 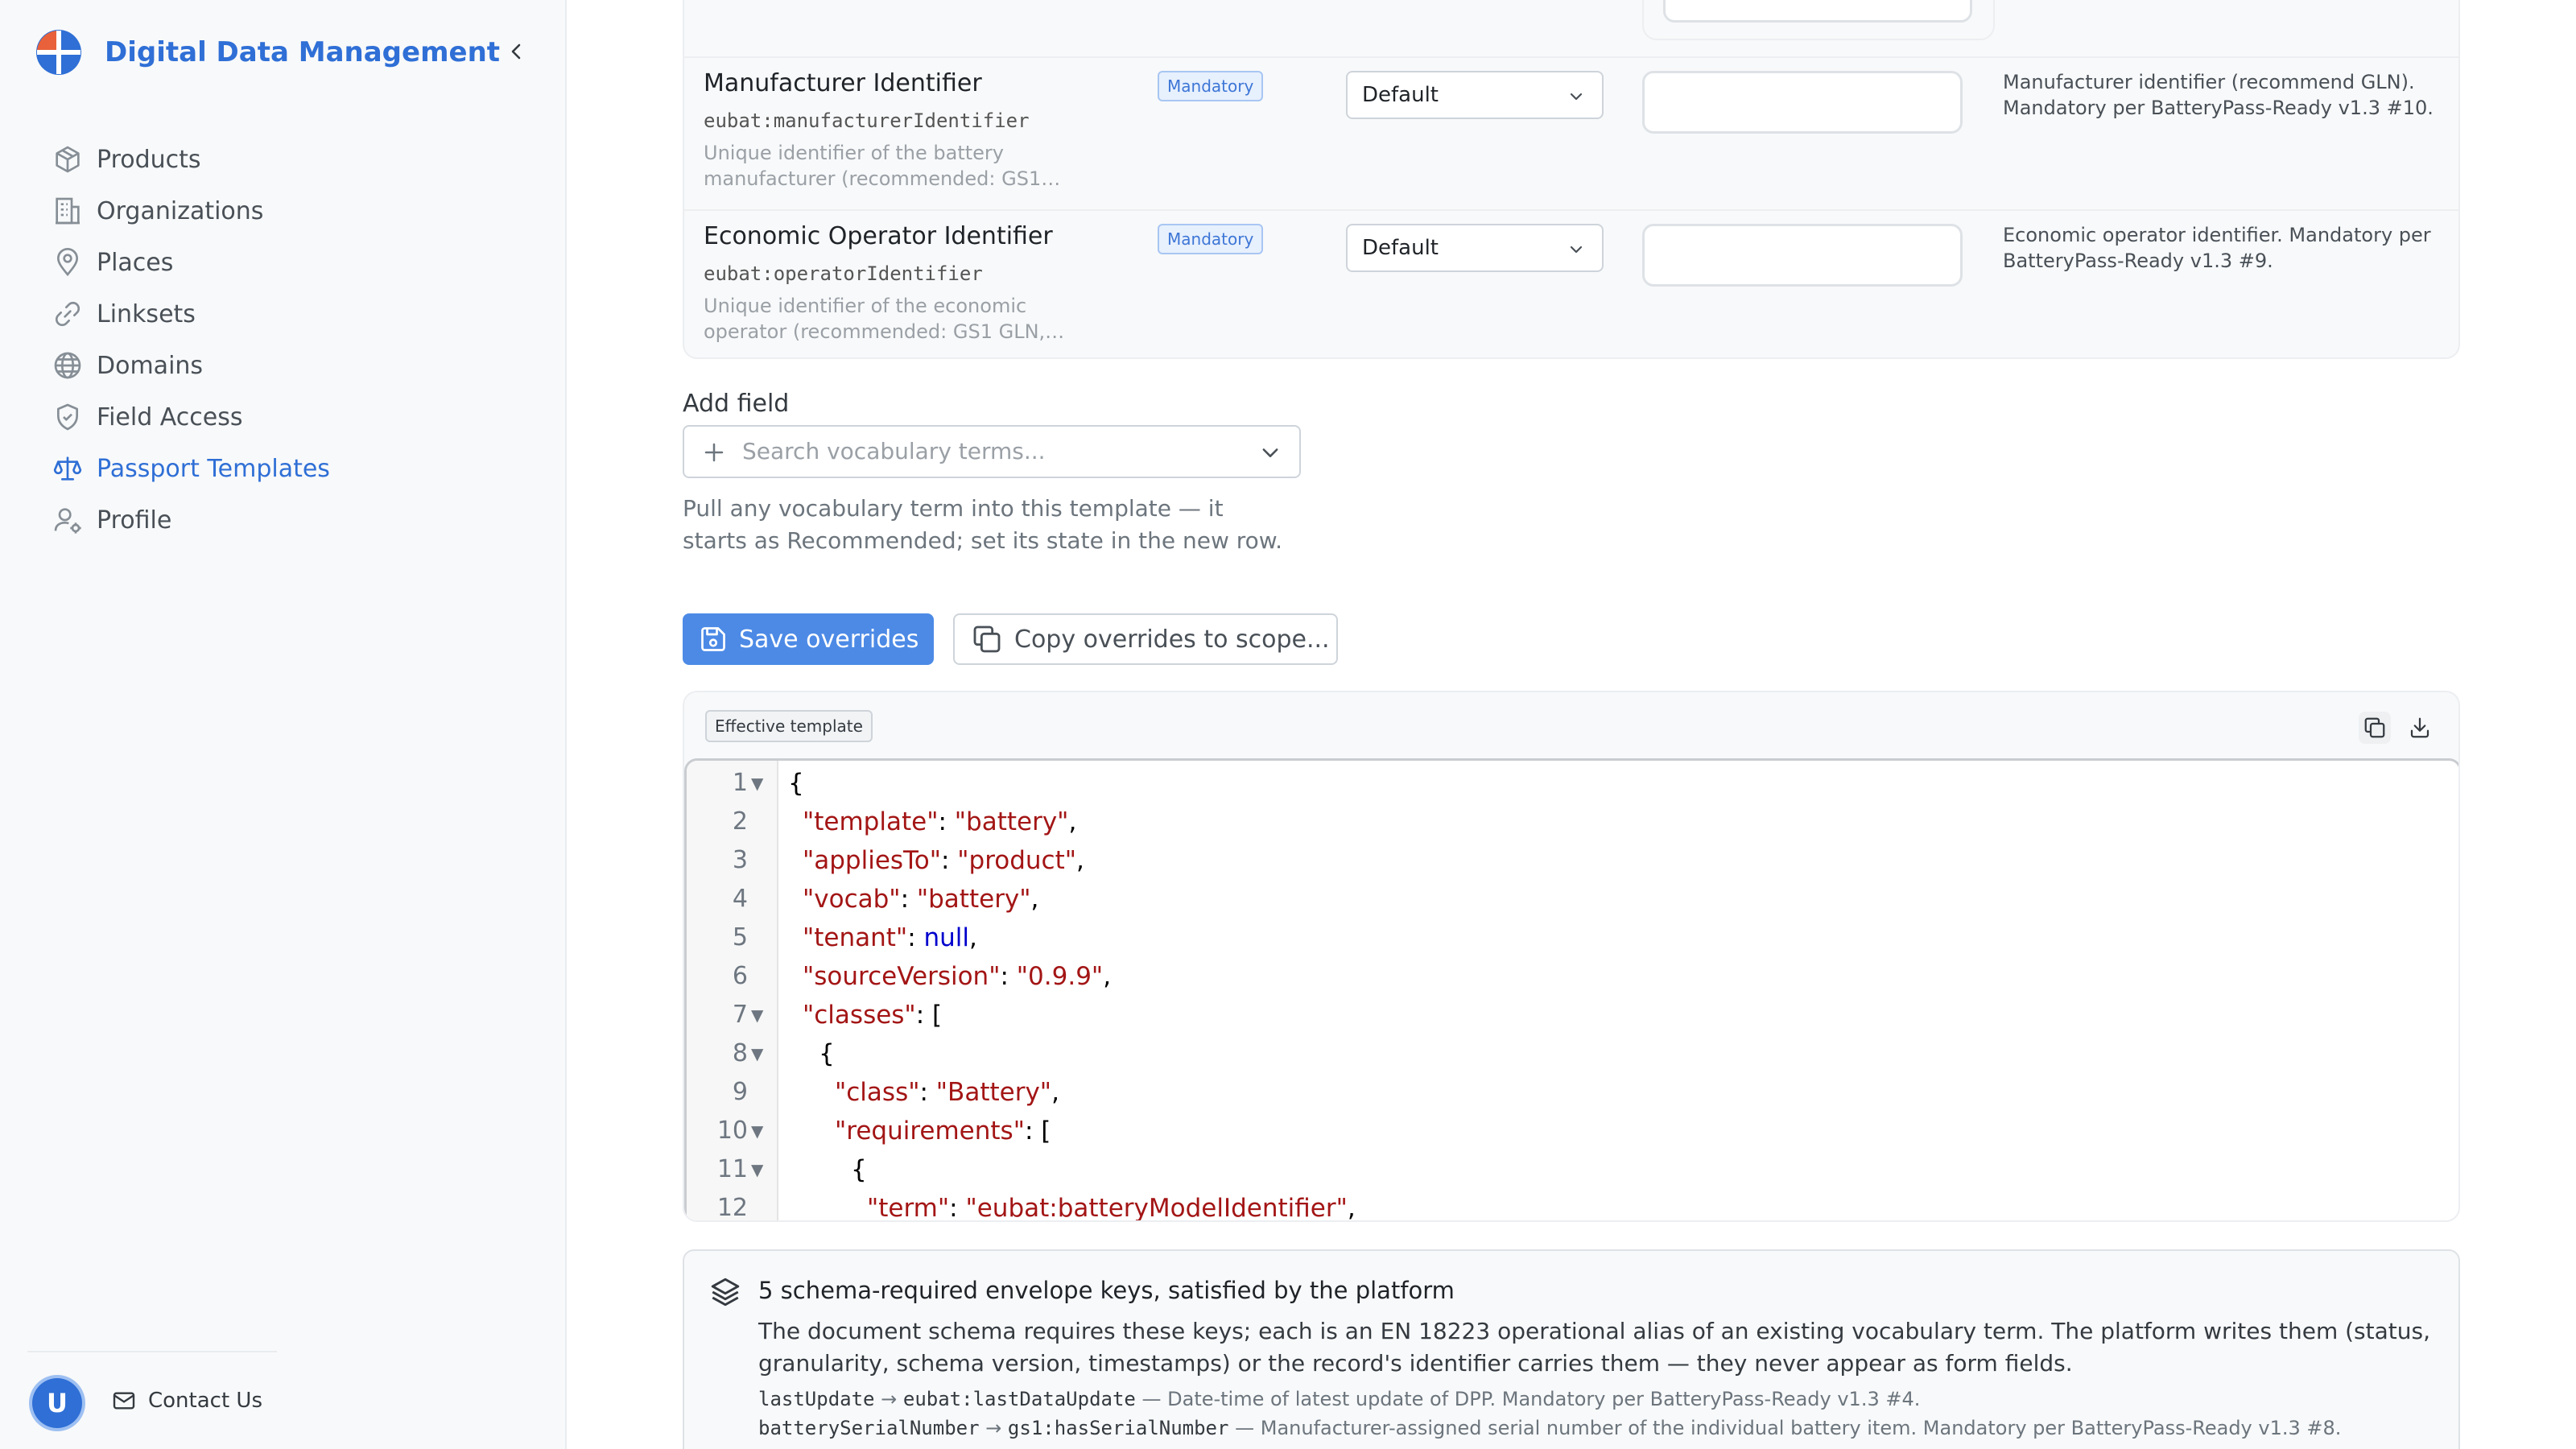 I want to click on line-number: 2, so click(x=740, y=821).